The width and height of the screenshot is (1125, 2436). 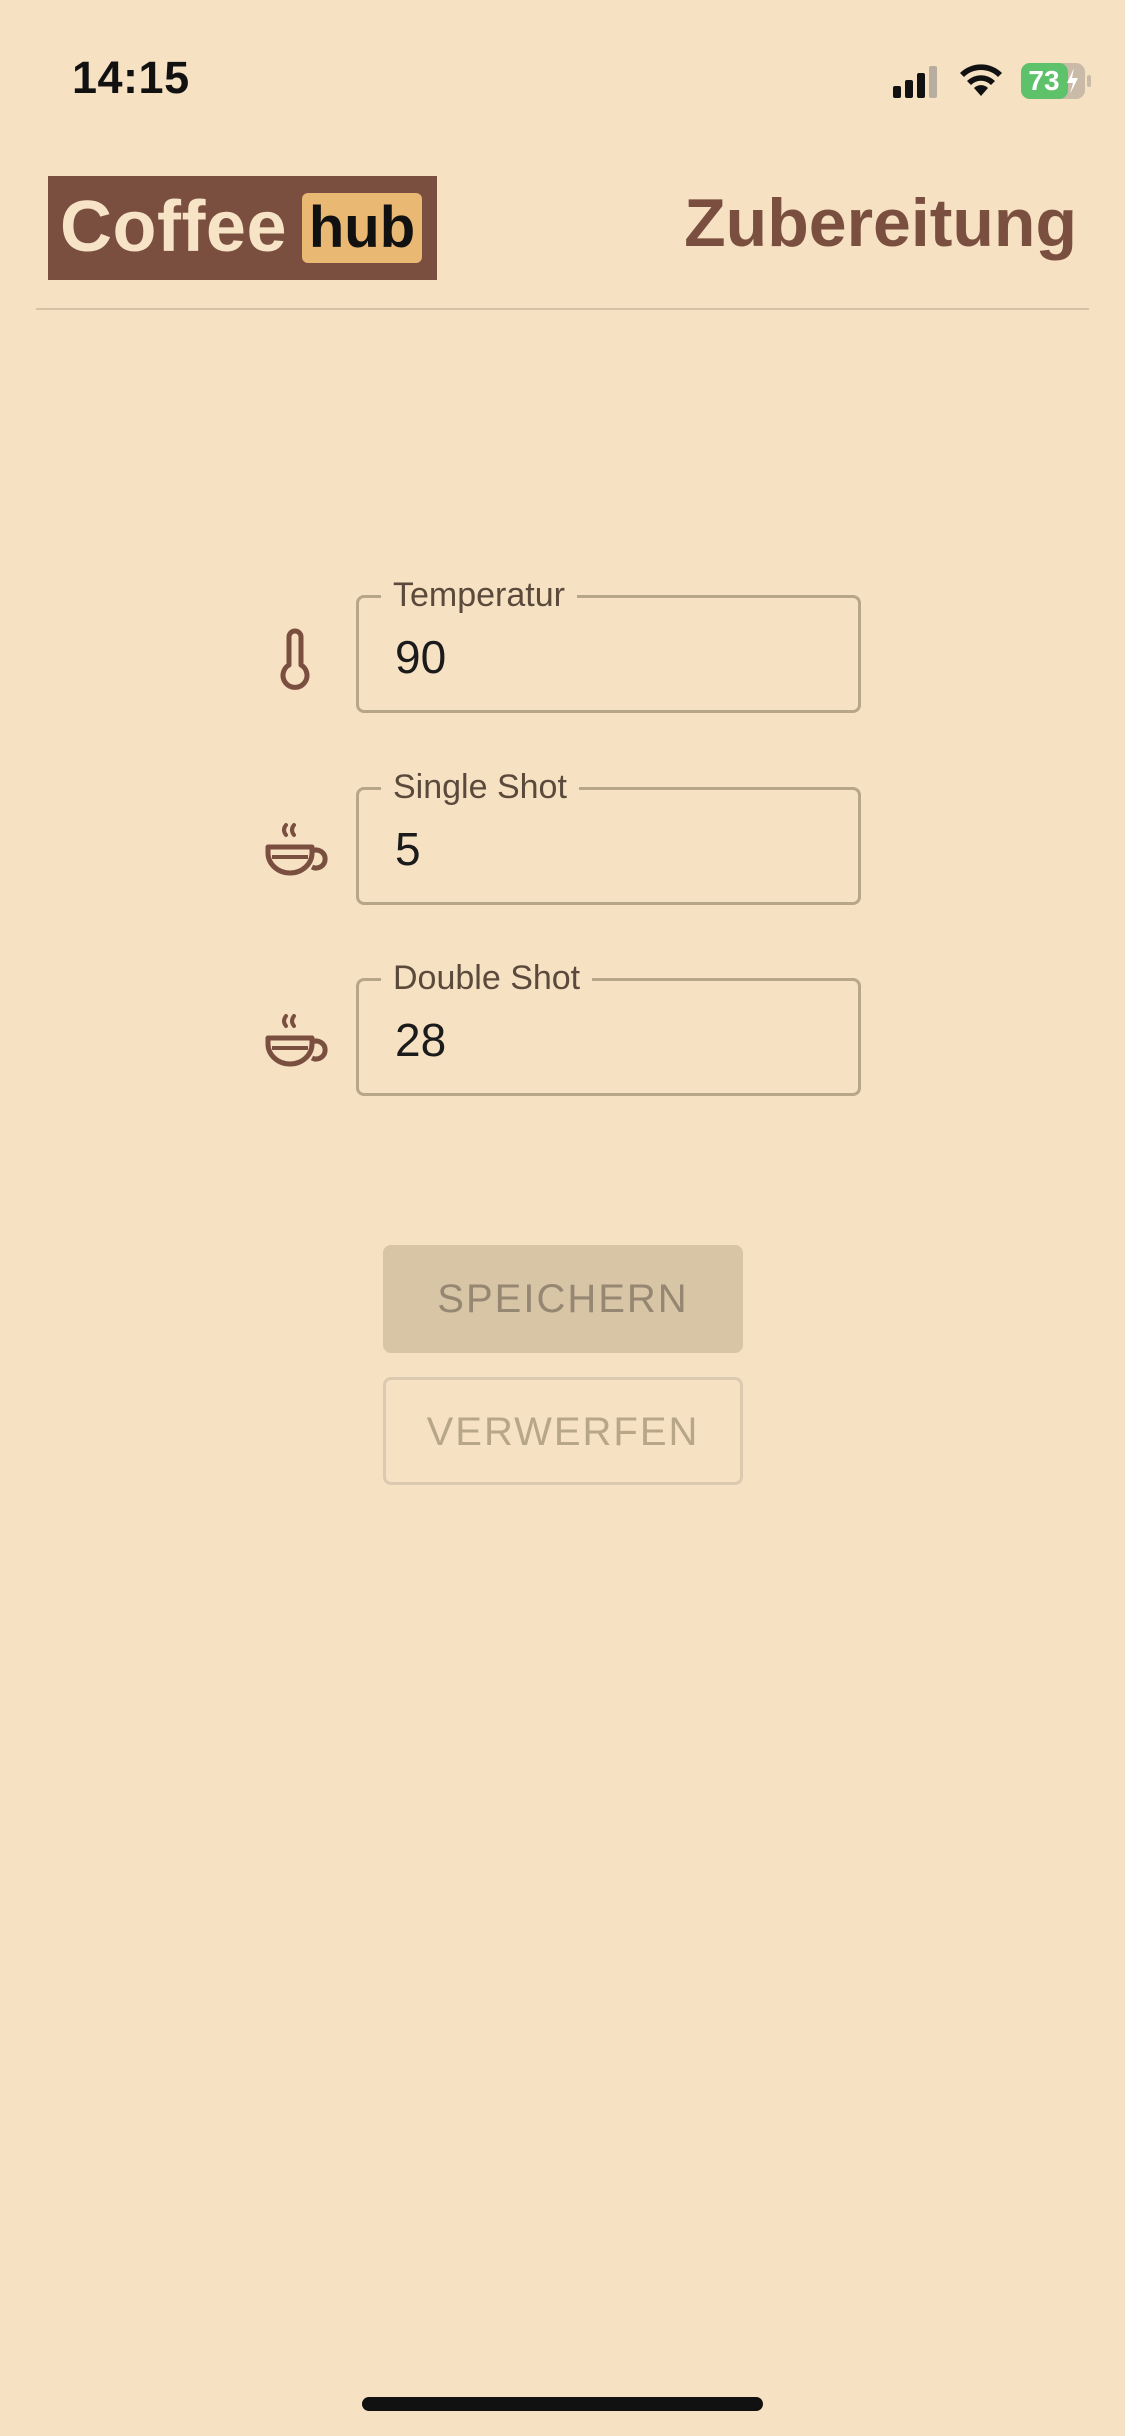 I want to click on temperature-label: Temperatur, so click(x=479, y=595).